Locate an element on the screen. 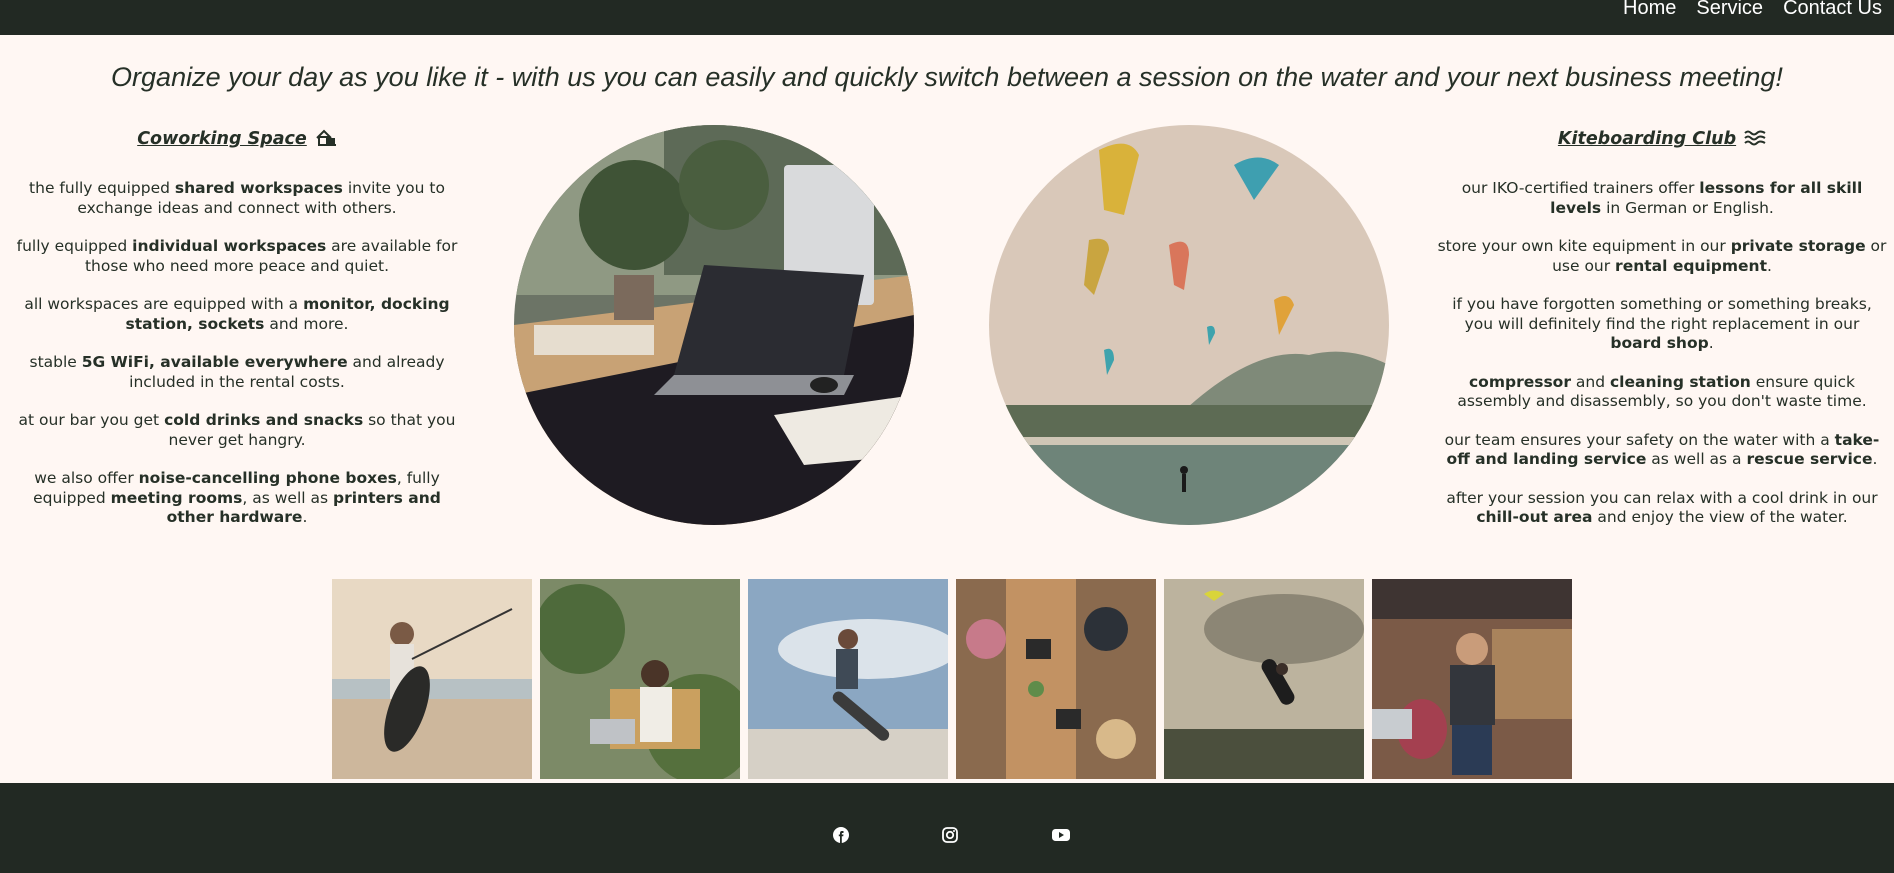 This screenshot has width=1894, height=873. kites-over-beach-photo is located at coordinates (1189, 325).